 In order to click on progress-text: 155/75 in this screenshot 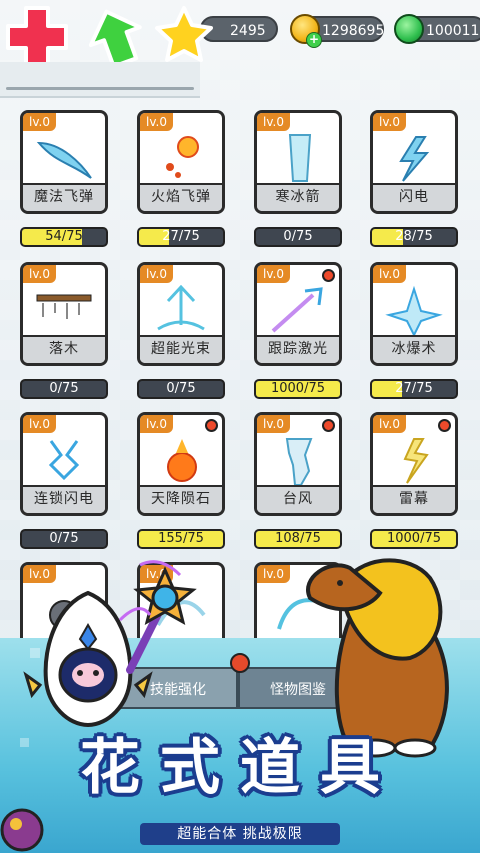, I will do `click(181, 538)`.